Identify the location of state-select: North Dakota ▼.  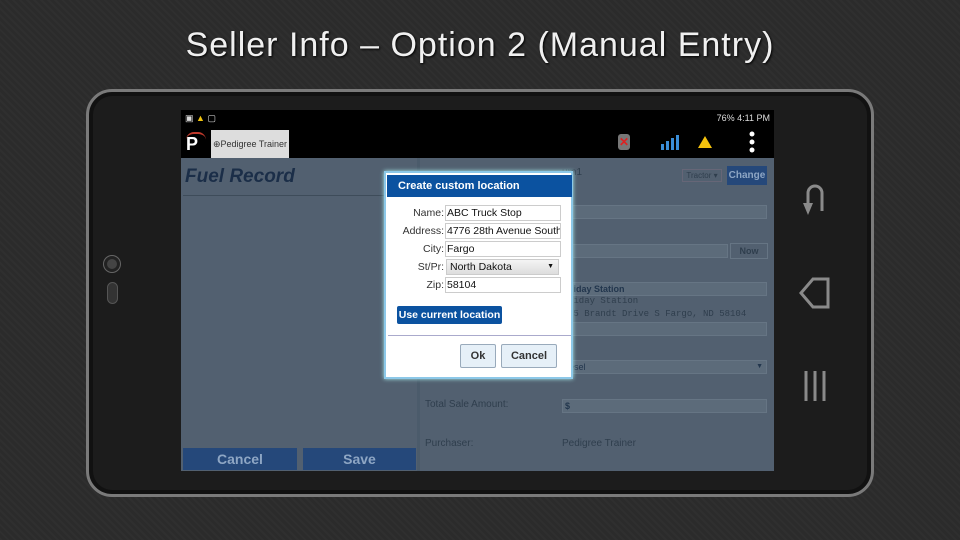
(502, 267).